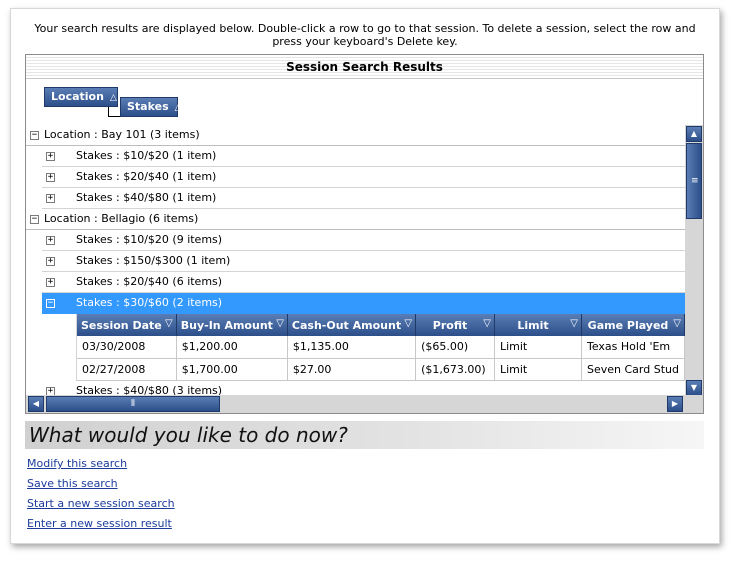 This screenshot has width=738, height=565. I want to click on cell-session-date: 03/30/2008, so click(127, 347).